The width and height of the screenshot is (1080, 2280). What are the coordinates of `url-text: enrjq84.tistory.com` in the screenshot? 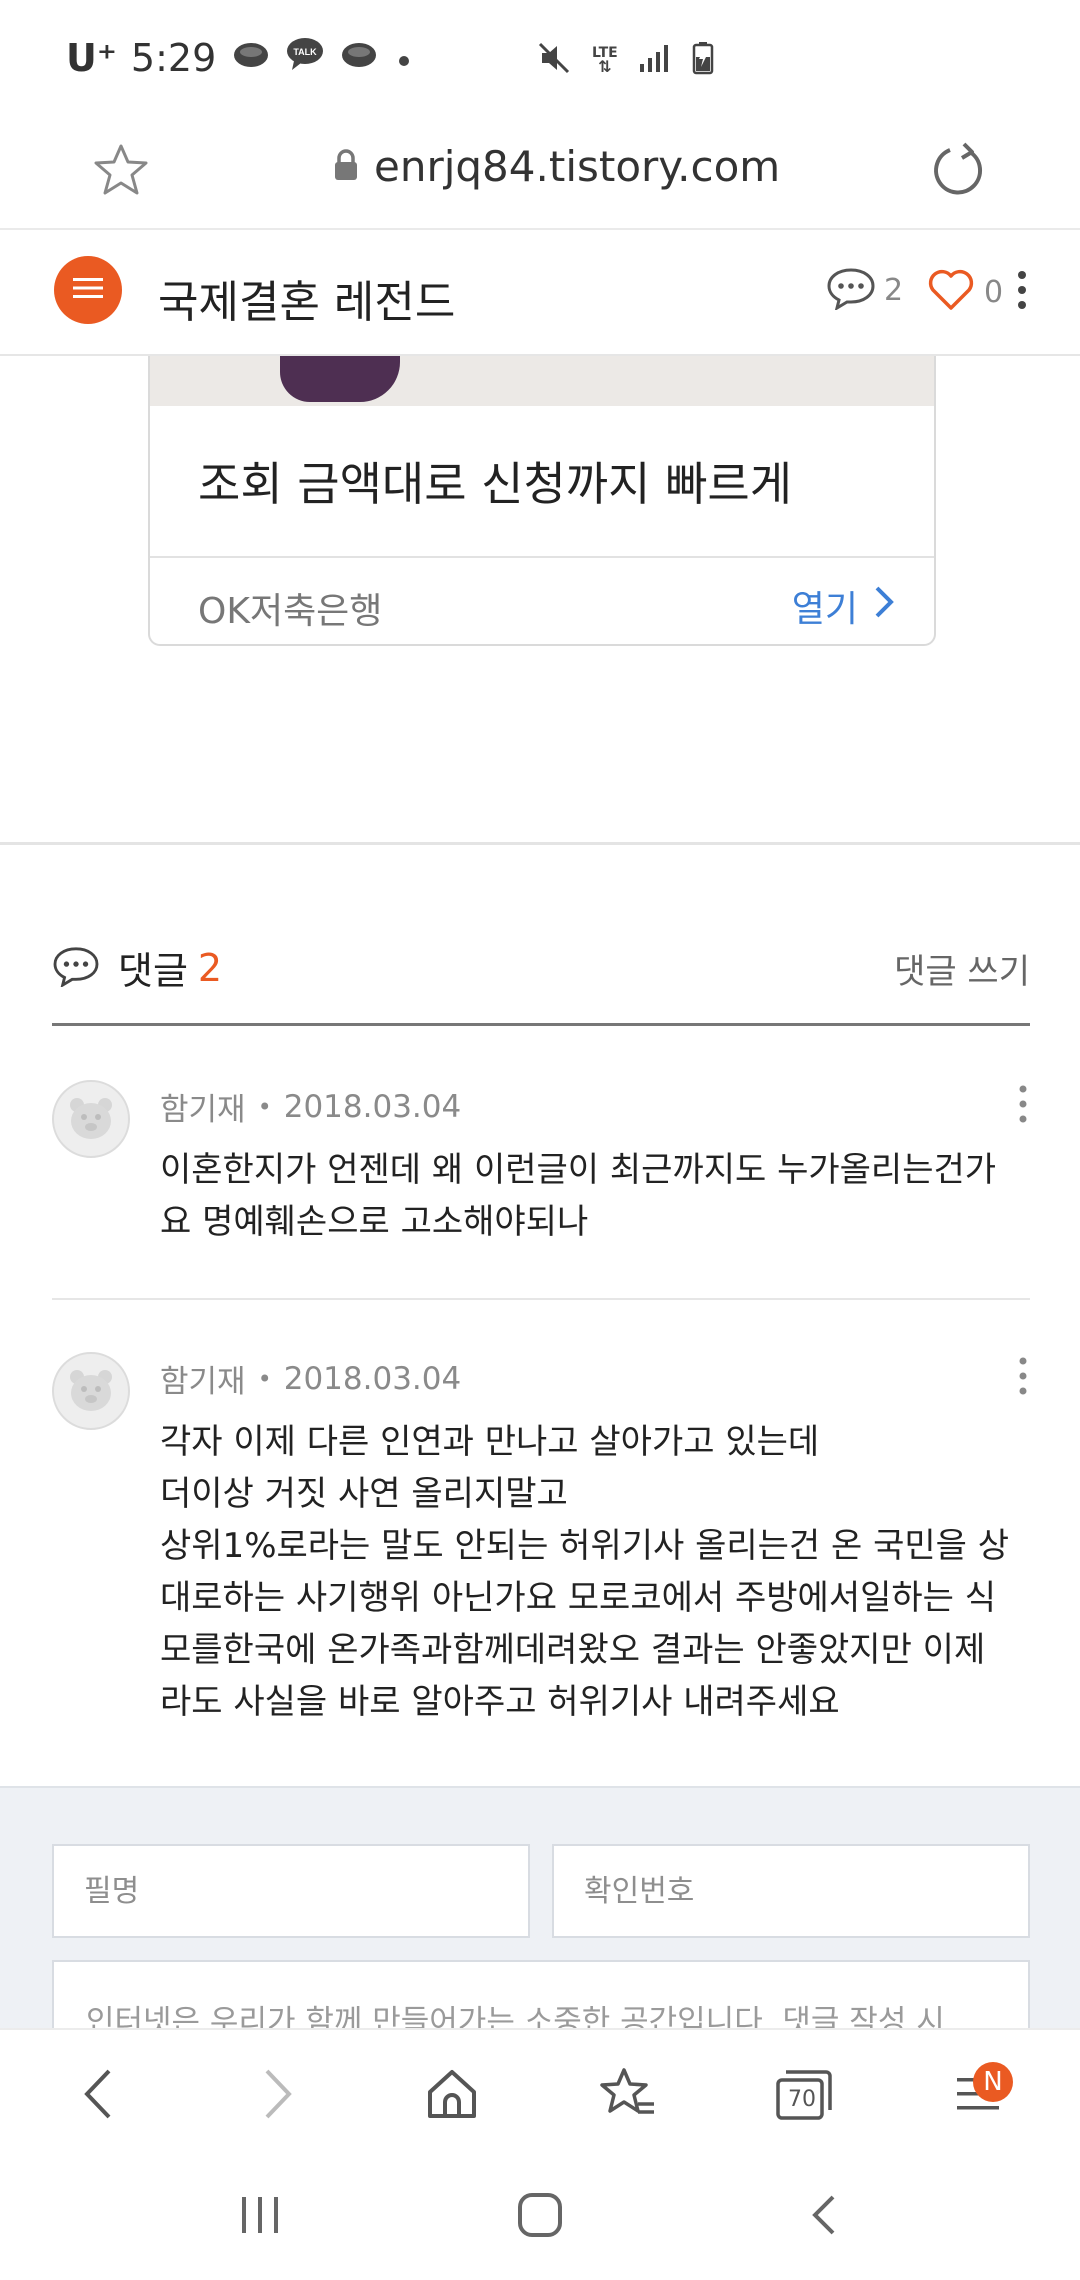 It's located at (577, 166).